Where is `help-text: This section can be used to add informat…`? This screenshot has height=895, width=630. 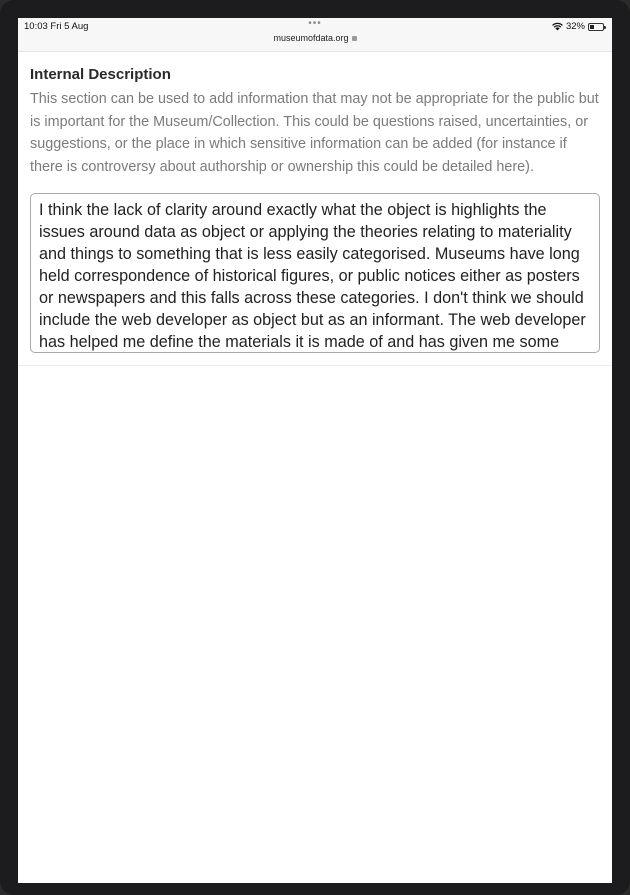
help-text: This section can be used to add informat… is located at coordinates (314, 133).